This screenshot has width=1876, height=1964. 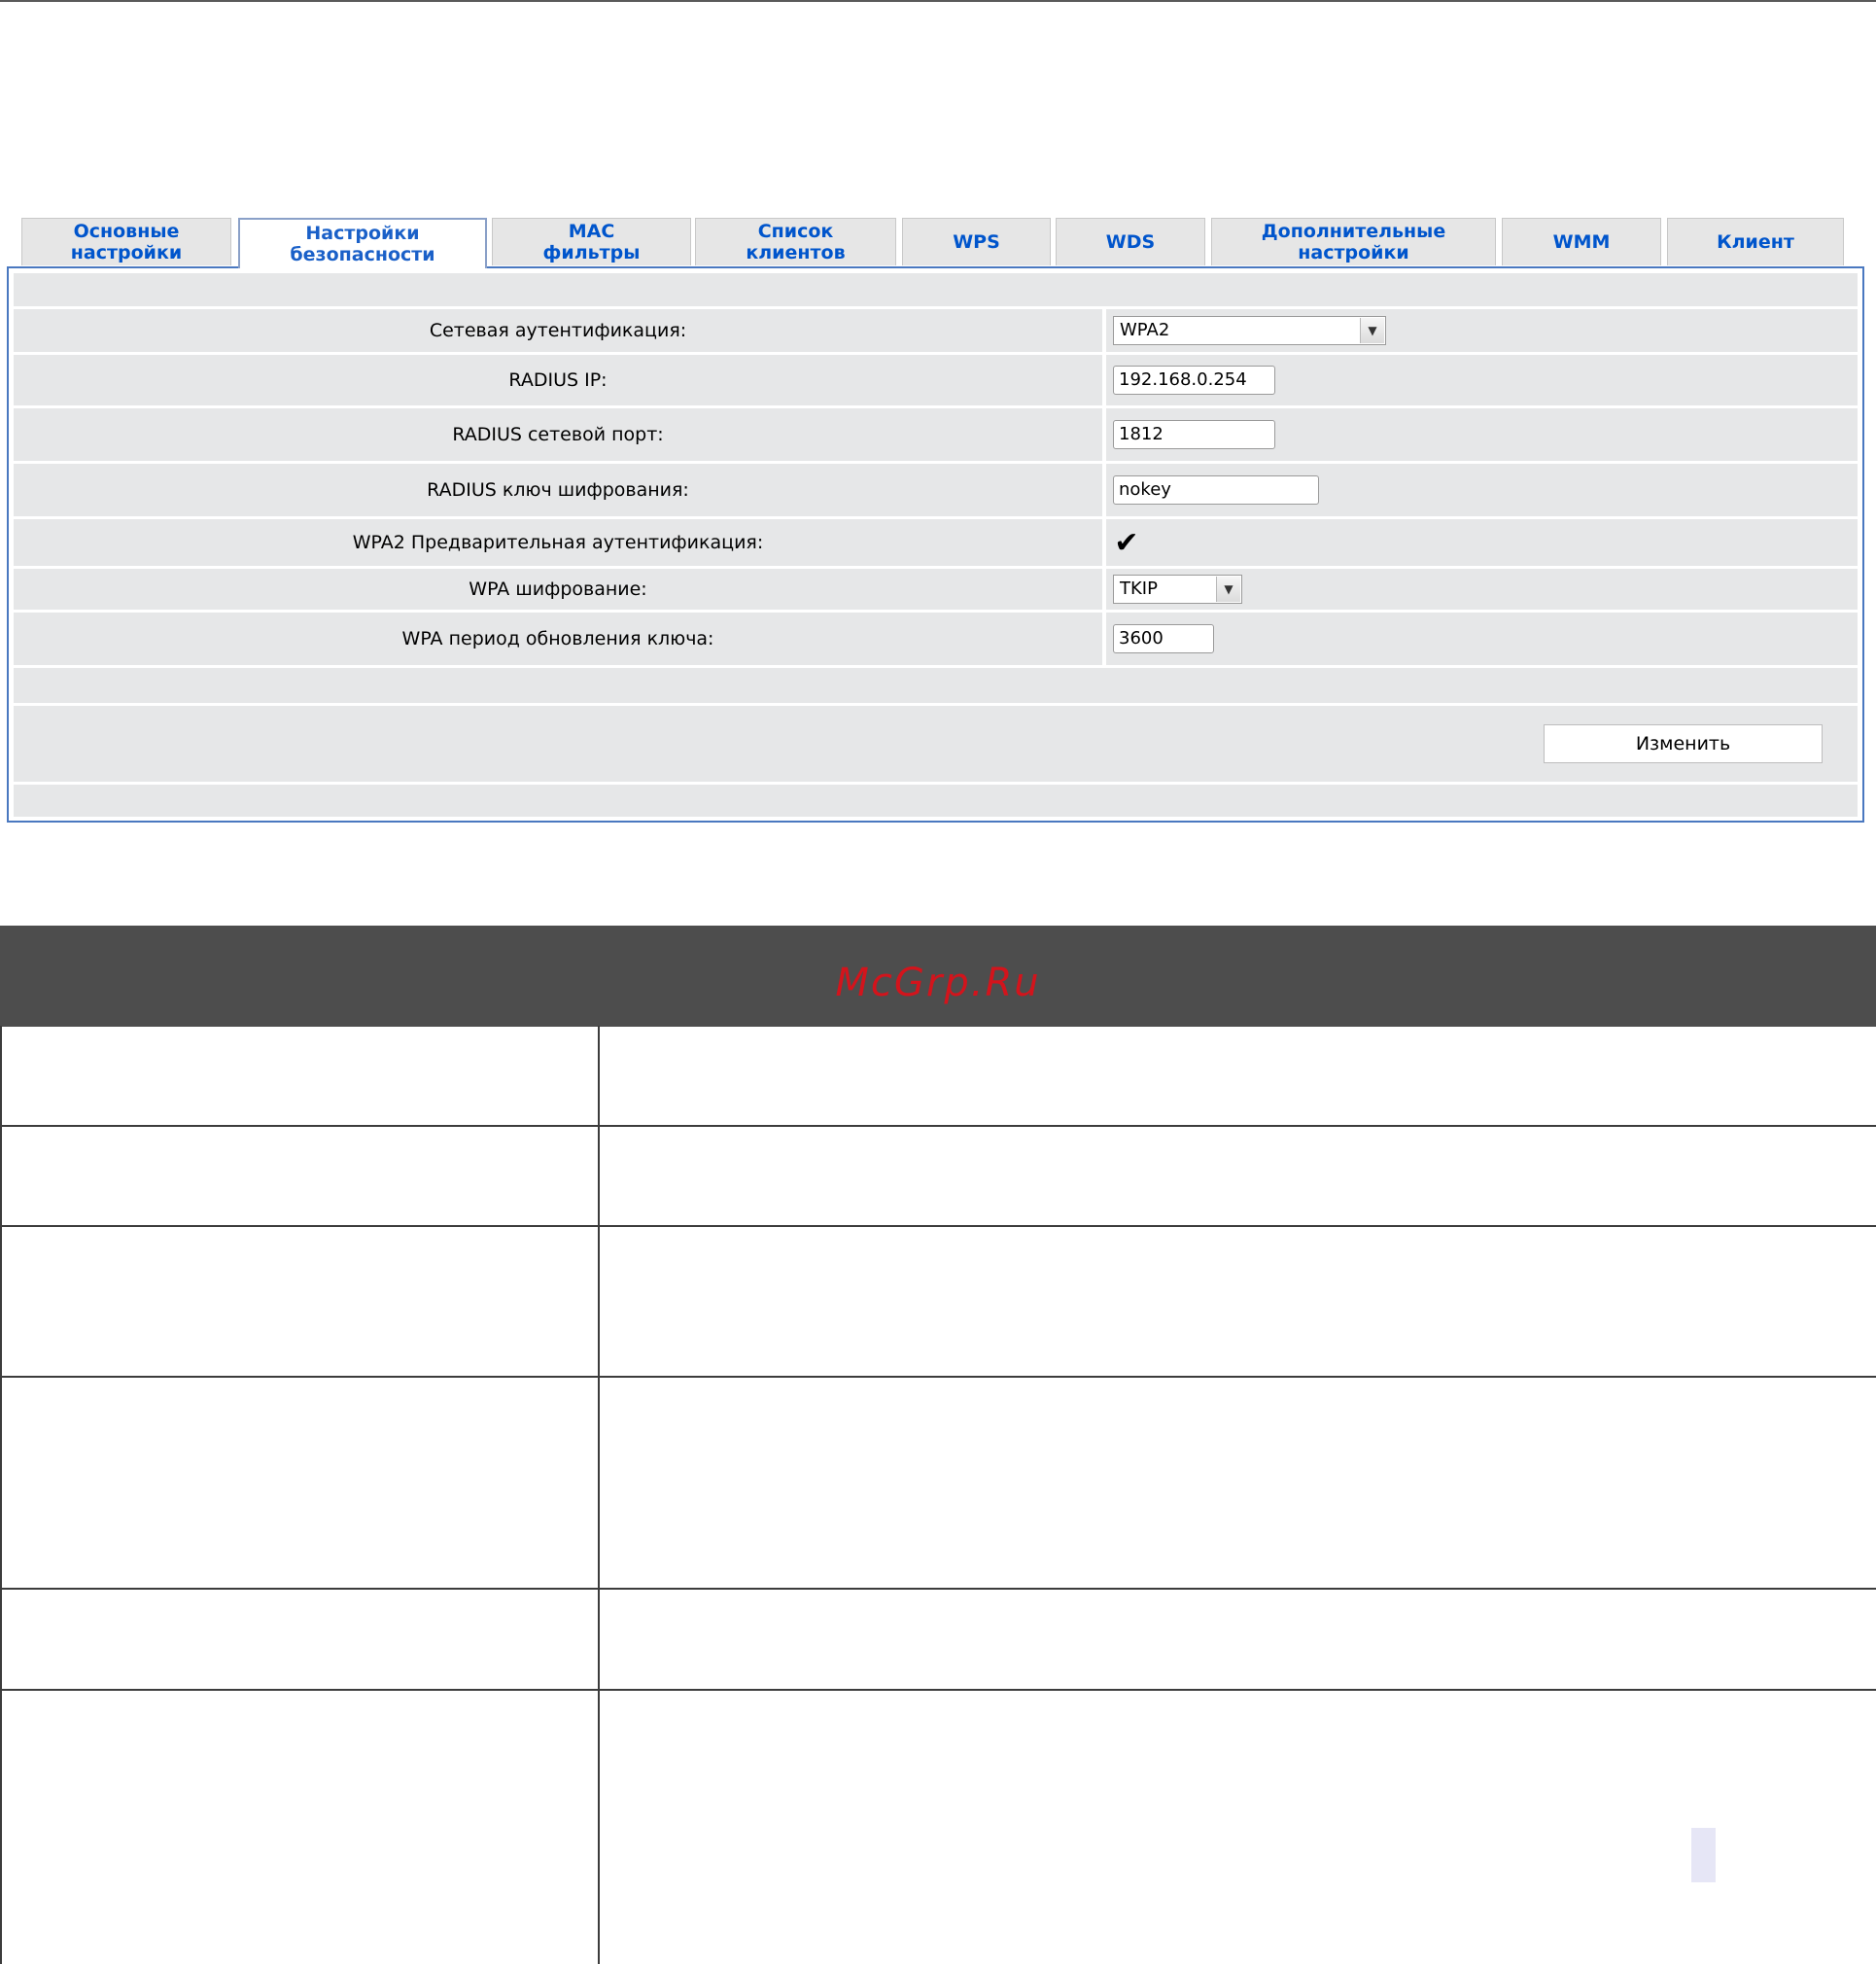 What do you see at coordinates (1194, 380) in the screenshot?
I see `radius-ip-input: 192.168.0.254` at bounding box center [1194, 380].